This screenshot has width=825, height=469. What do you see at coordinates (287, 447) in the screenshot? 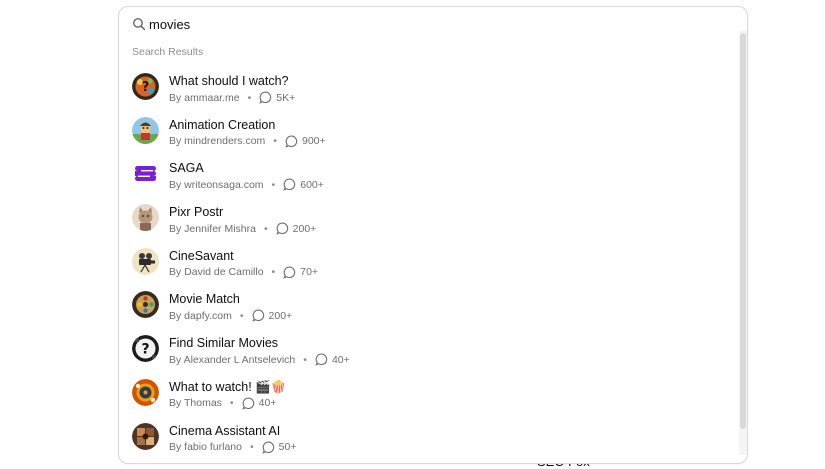
I see `conversation-count: 50+` at bounding box center [287, 447].